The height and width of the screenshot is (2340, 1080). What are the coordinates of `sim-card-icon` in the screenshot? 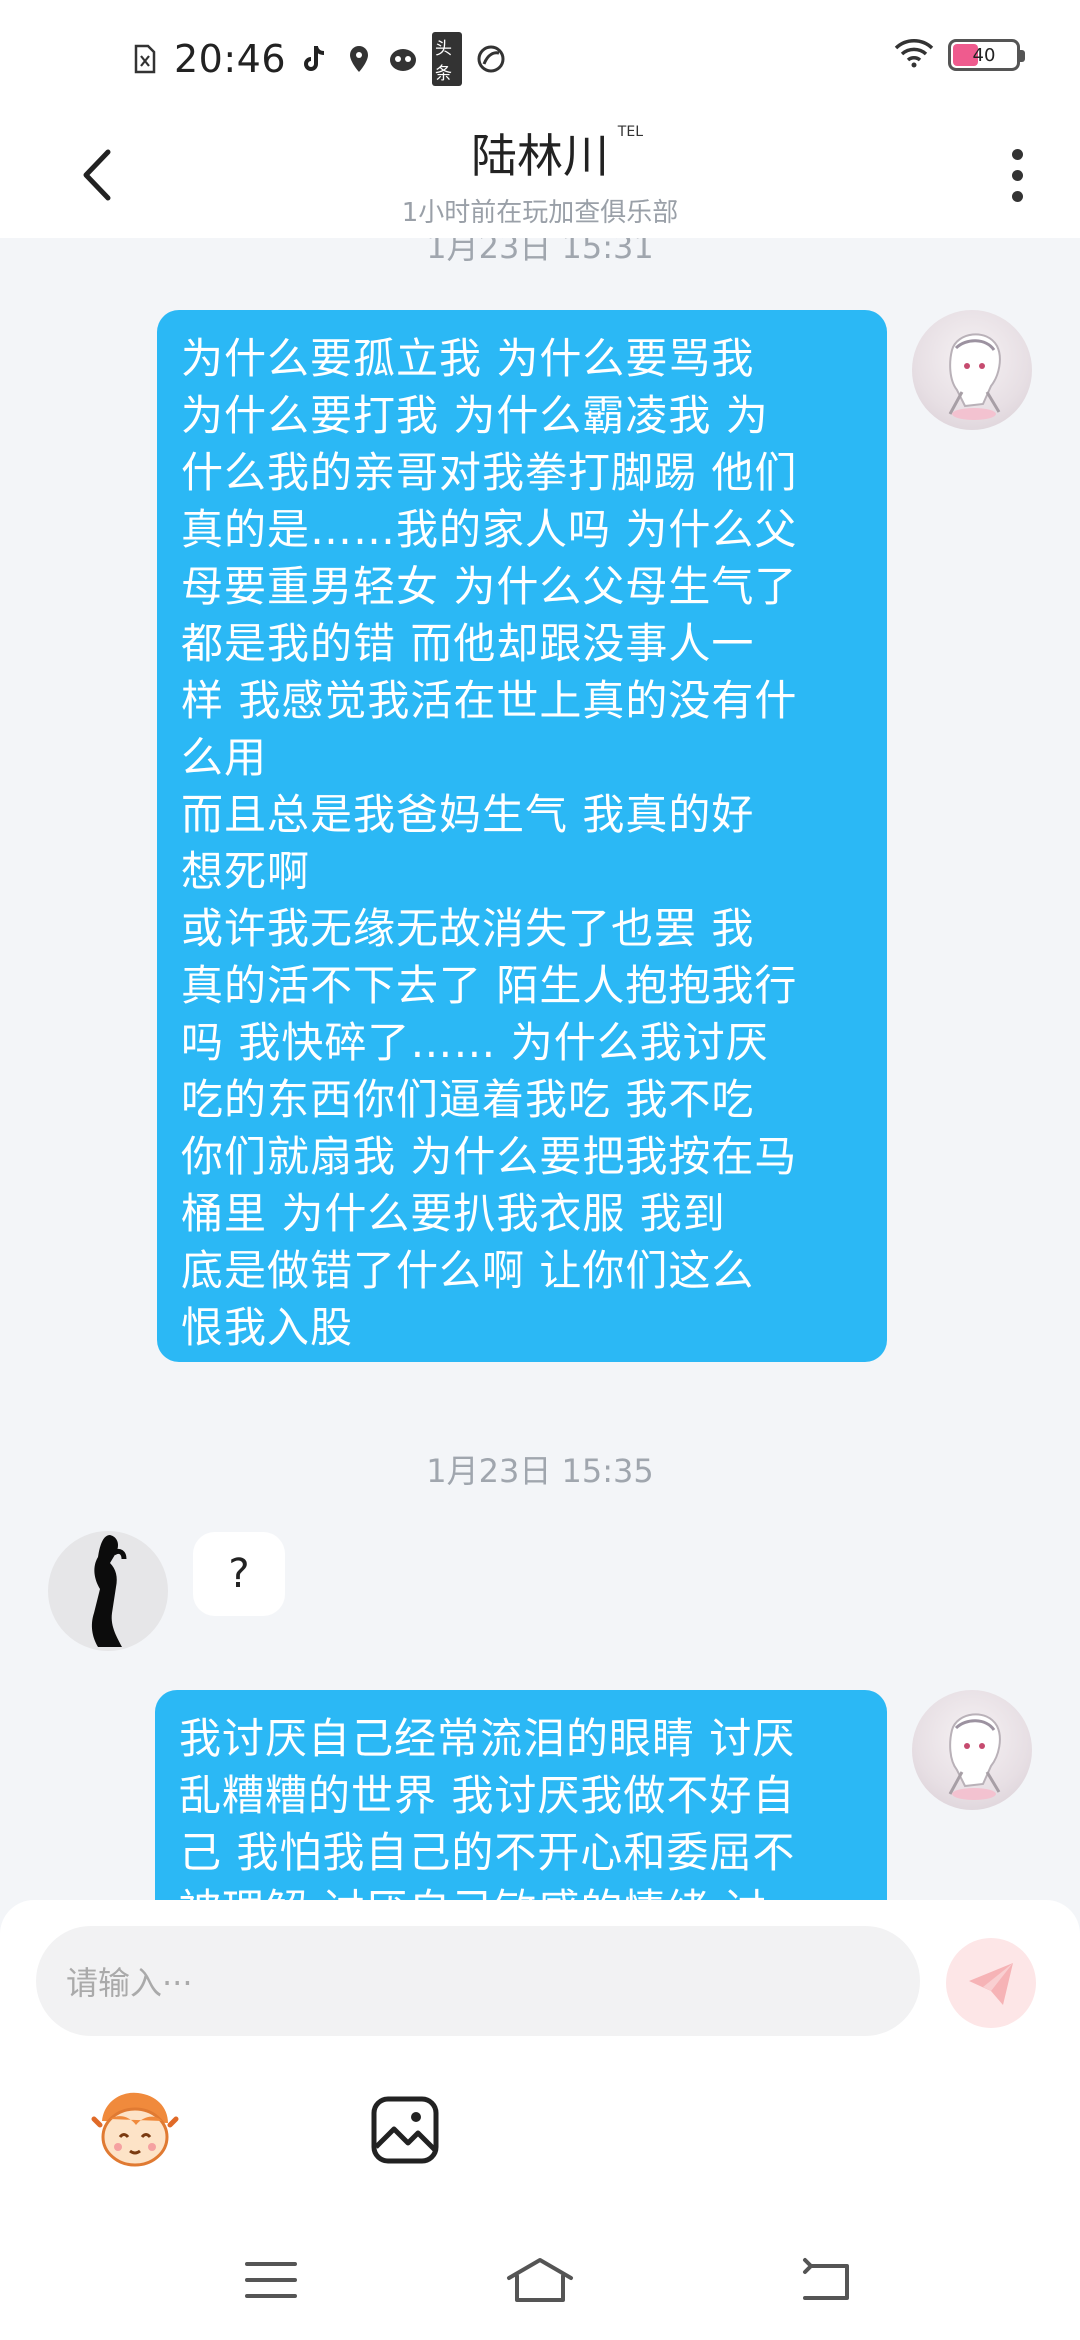 It's located at (145, 59).